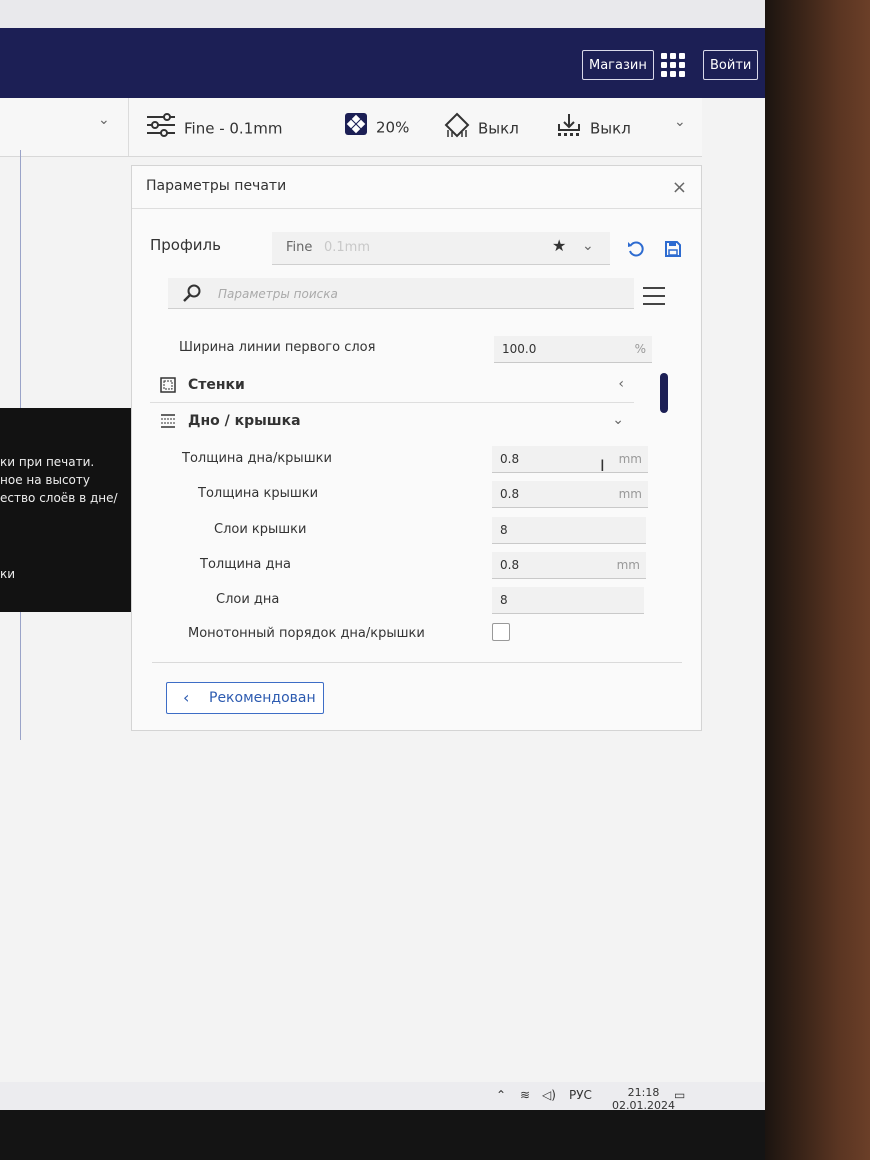 The width and height of the screenshot is (870, 1160). I want to click on notification-icon: ▭, so click(679, 1095).